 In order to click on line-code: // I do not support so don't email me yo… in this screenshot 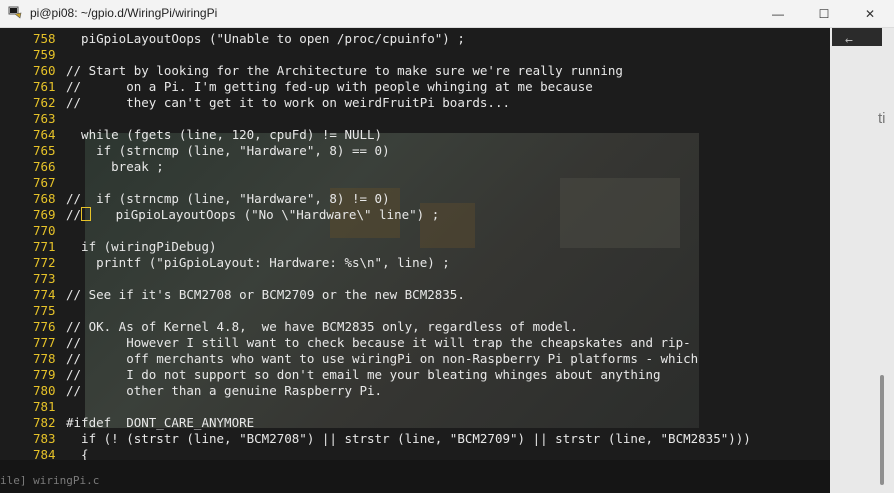, I will do `click(363, 374)`.